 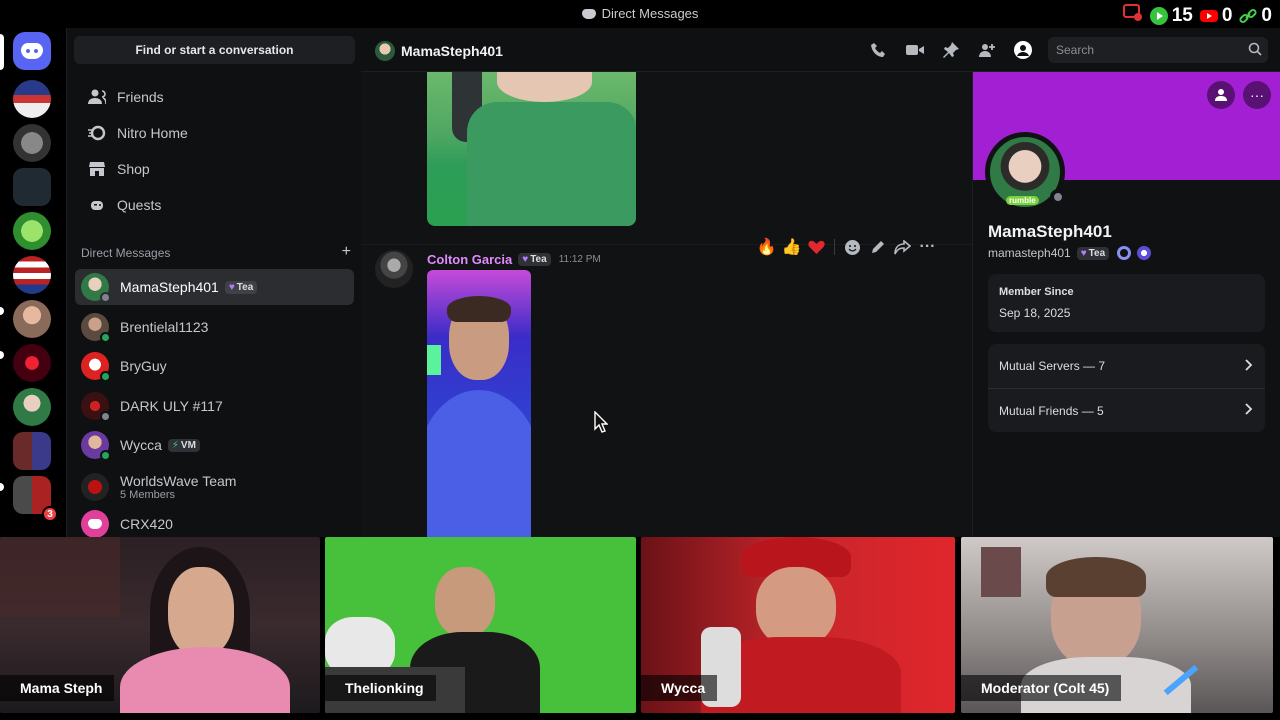 What do you see at coordinates (214, 133) in the screenshot?
I see `nav-nitro-home: Nitro Home` at bounding box center [214, 133].